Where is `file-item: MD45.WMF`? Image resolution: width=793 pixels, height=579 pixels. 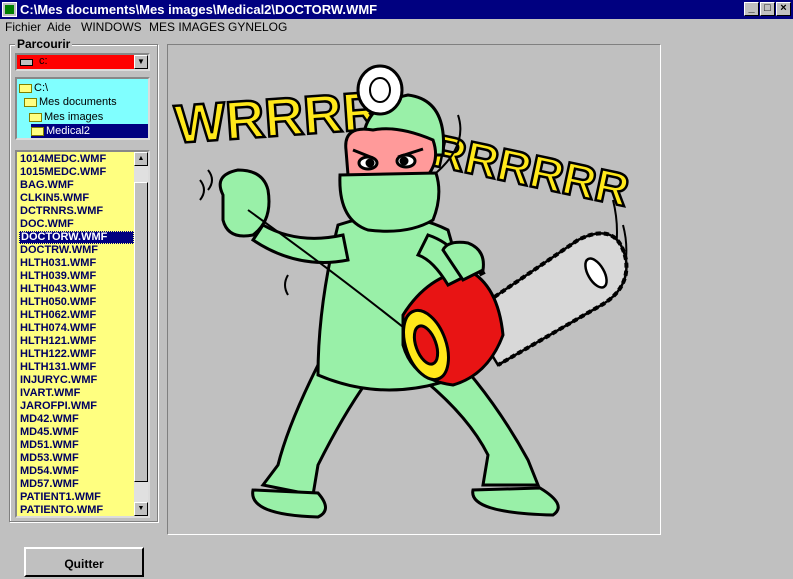 file-item: MD45.WMF is located at coordinates (76, 432).